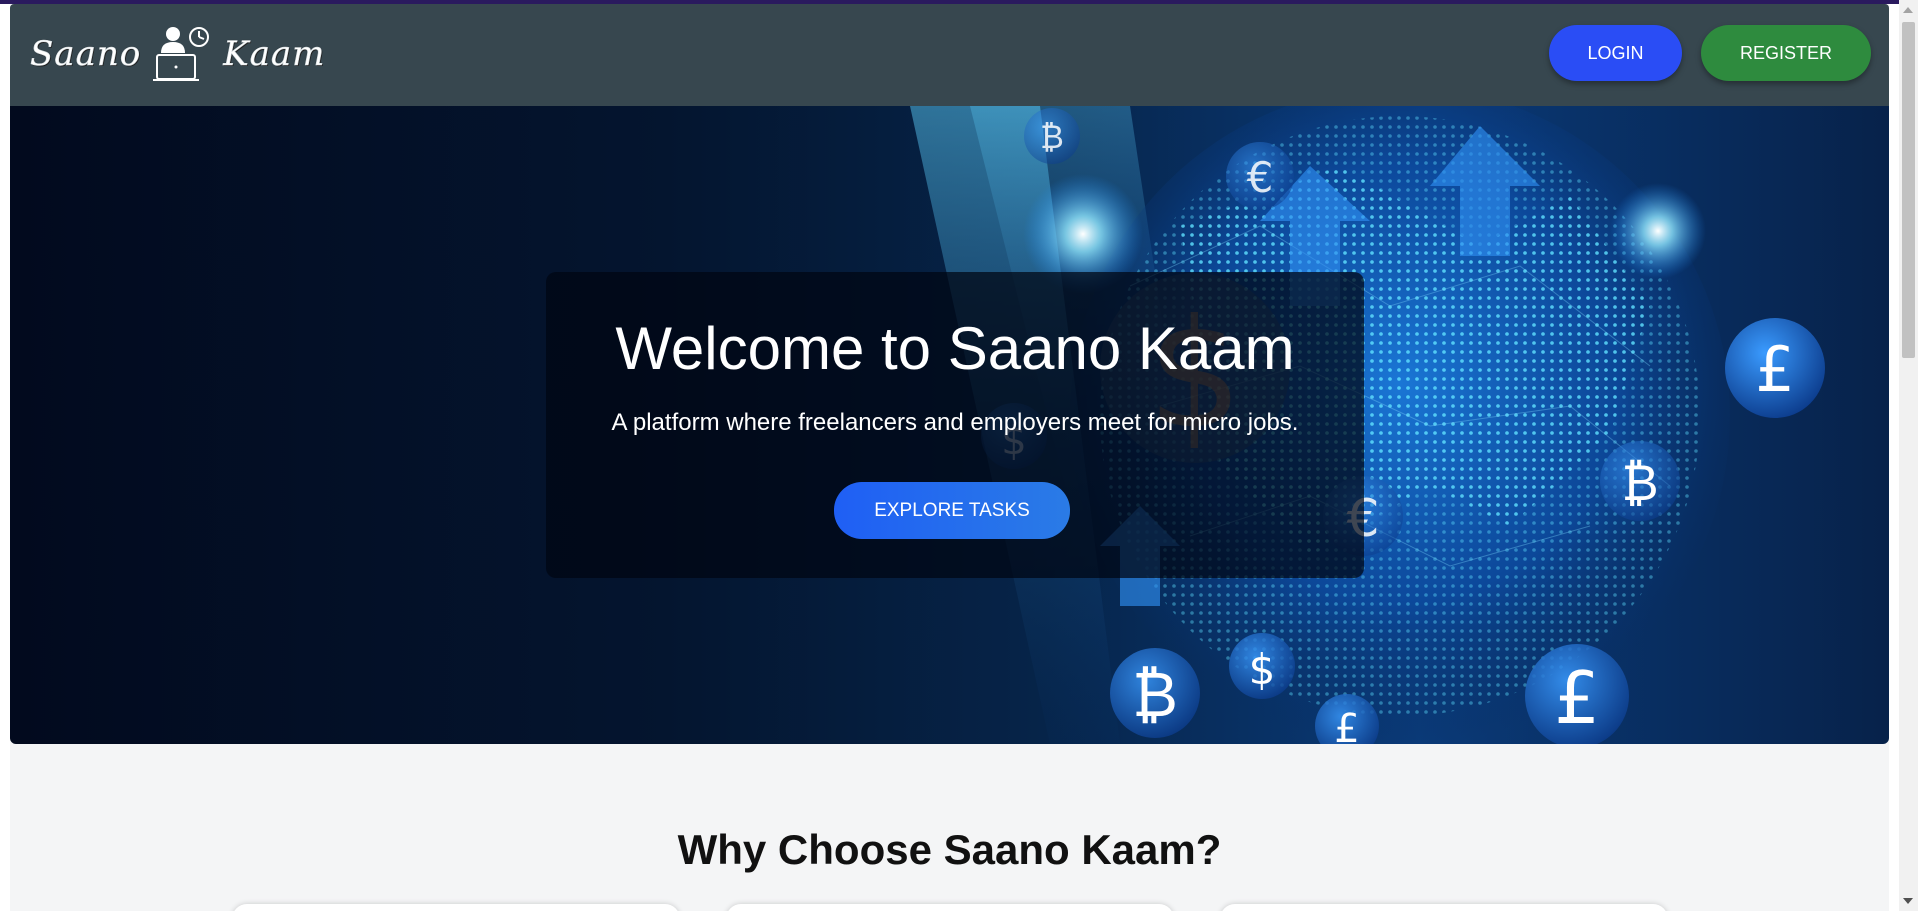  What do you see at coordinates (1615, 53) in the screenshot?
I see `login-button: LOGIN` at bounding box center [1615, 53].